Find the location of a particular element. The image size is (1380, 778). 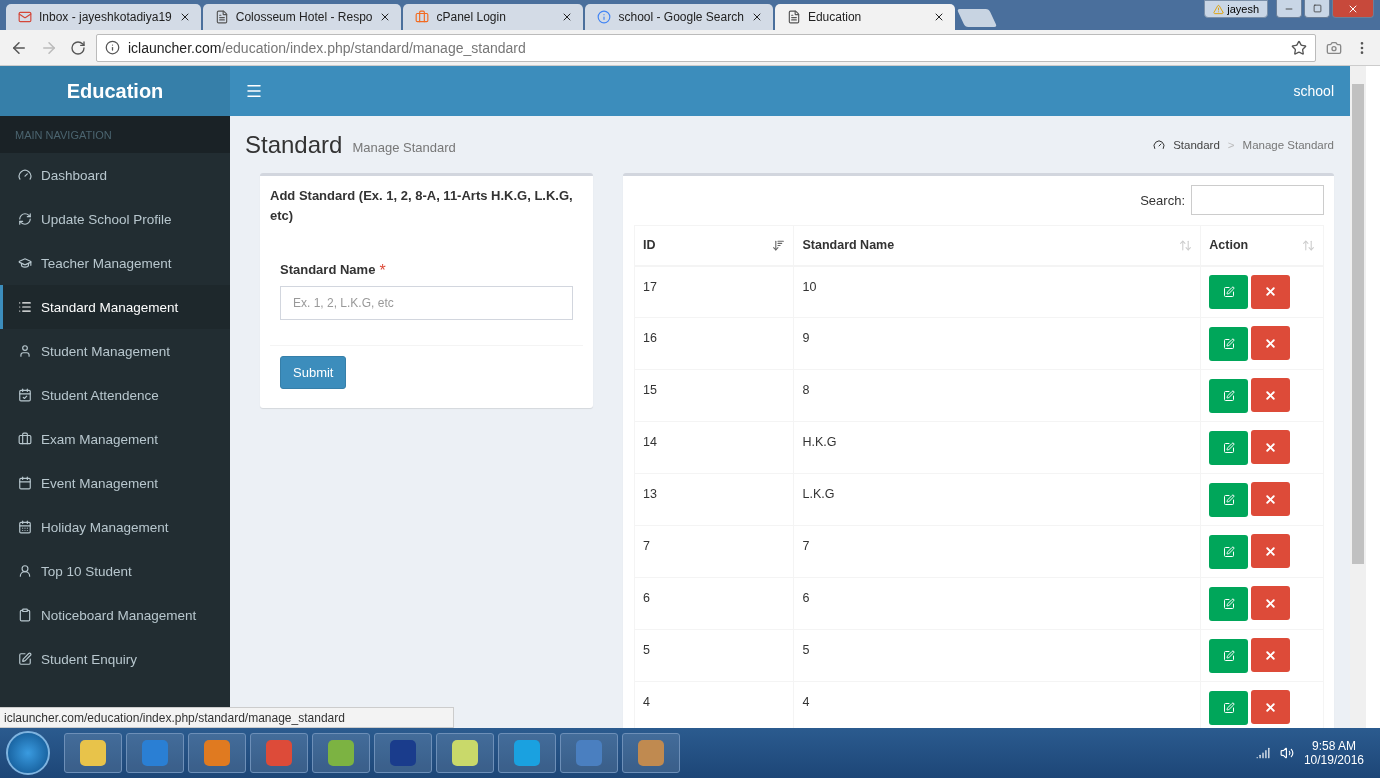

start-button is located at coordinates (28, 753).